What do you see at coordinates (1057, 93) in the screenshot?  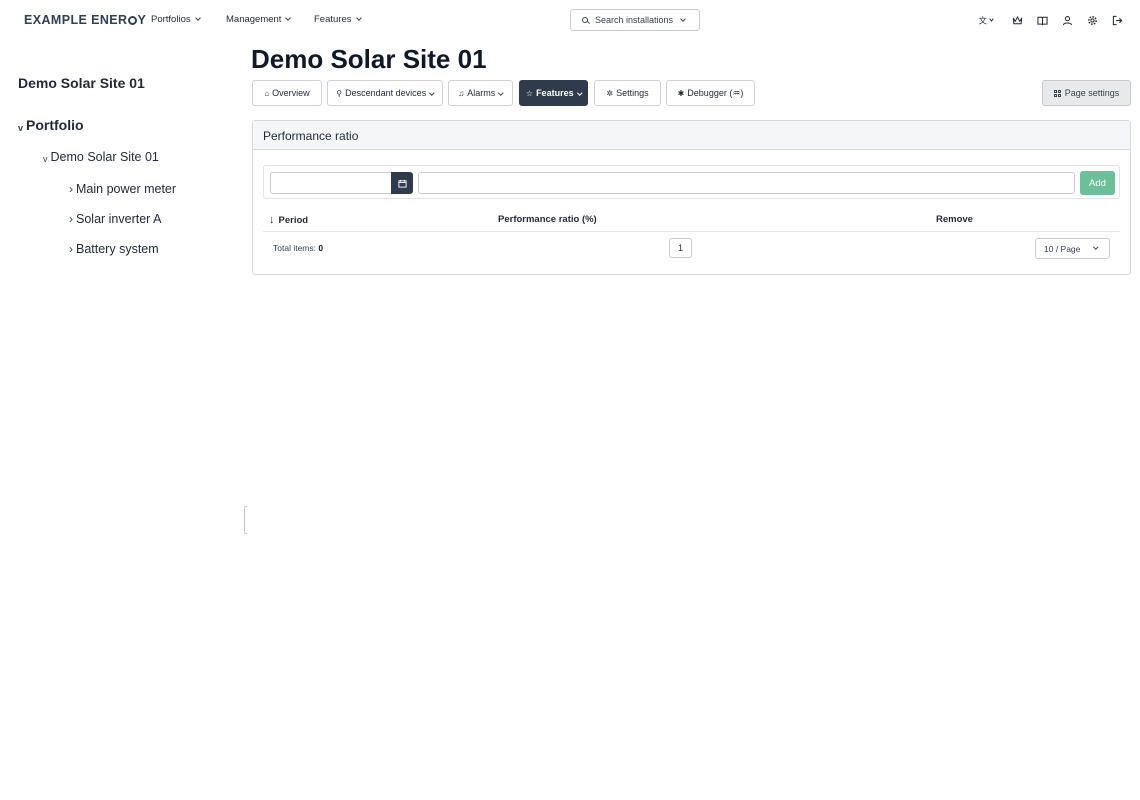 I see `layout-icon` at bounding box center [1057, 93].